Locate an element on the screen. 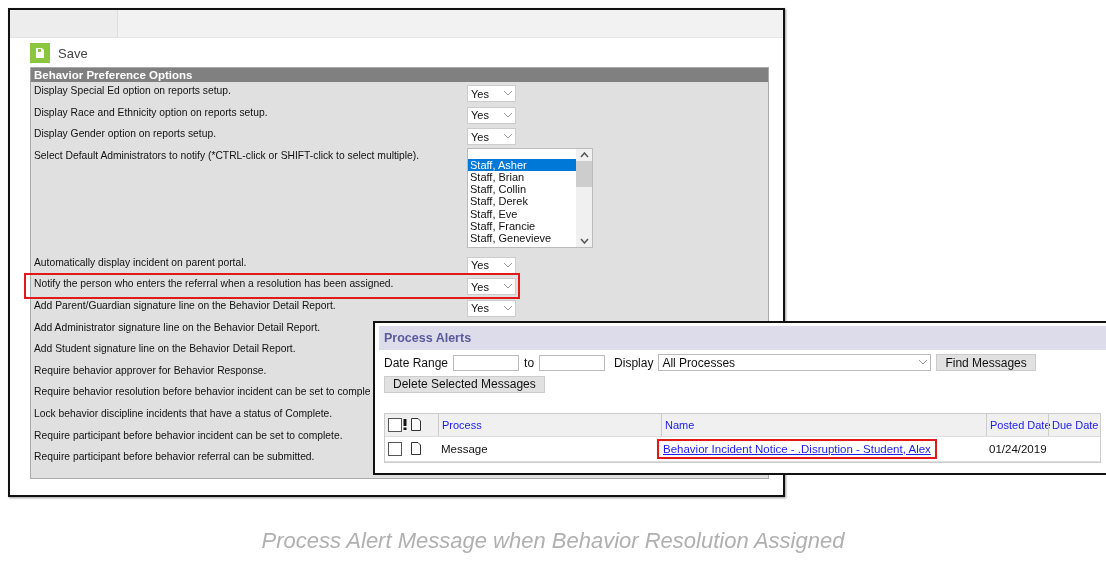  listbox-option: Staff, Eve is located at coordinates (522, 213).